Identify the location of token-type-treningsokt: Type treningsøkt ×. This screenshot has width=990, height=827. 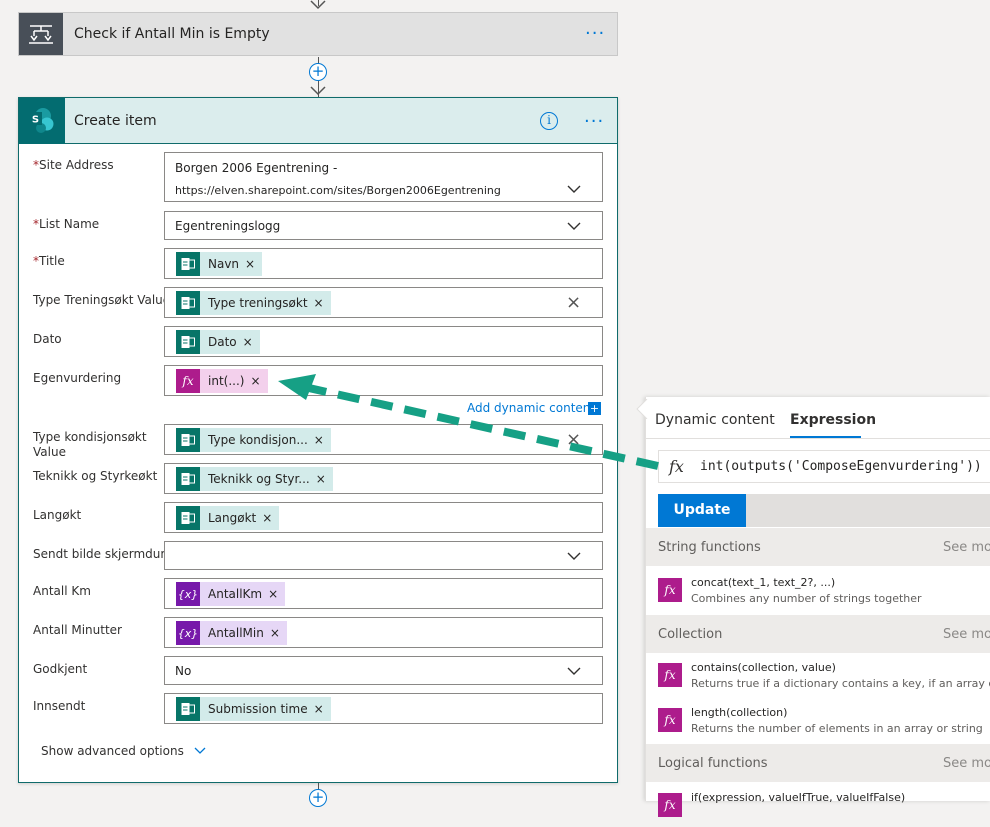
(253, 303).